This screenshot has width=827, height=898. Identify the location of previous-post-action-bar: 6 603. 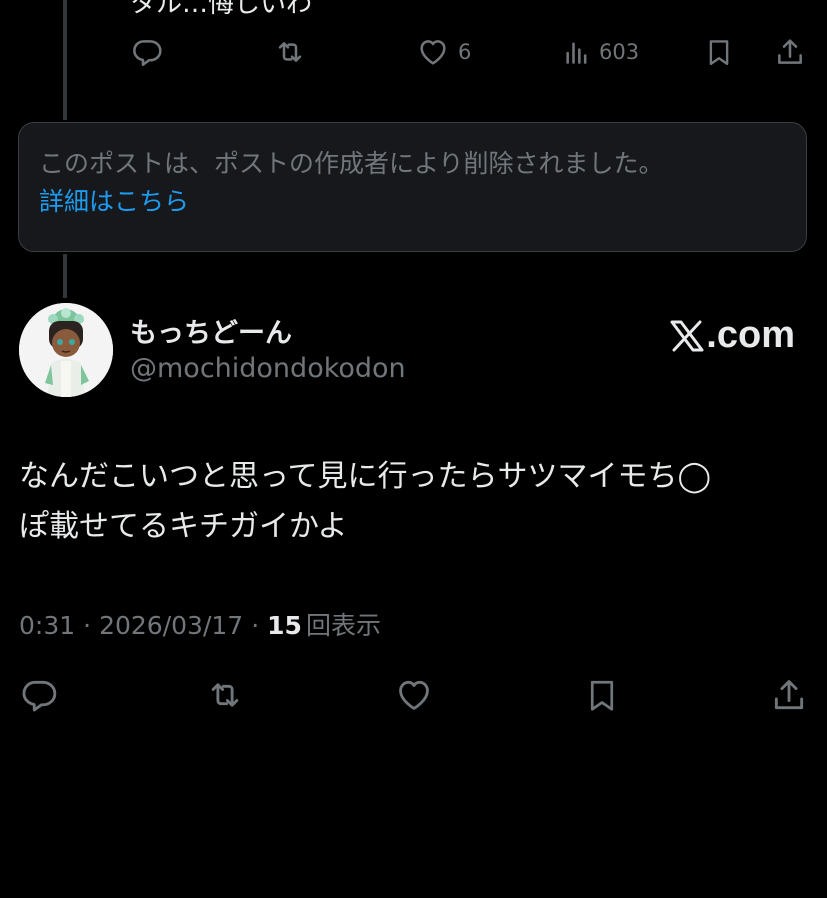
(413, 53).